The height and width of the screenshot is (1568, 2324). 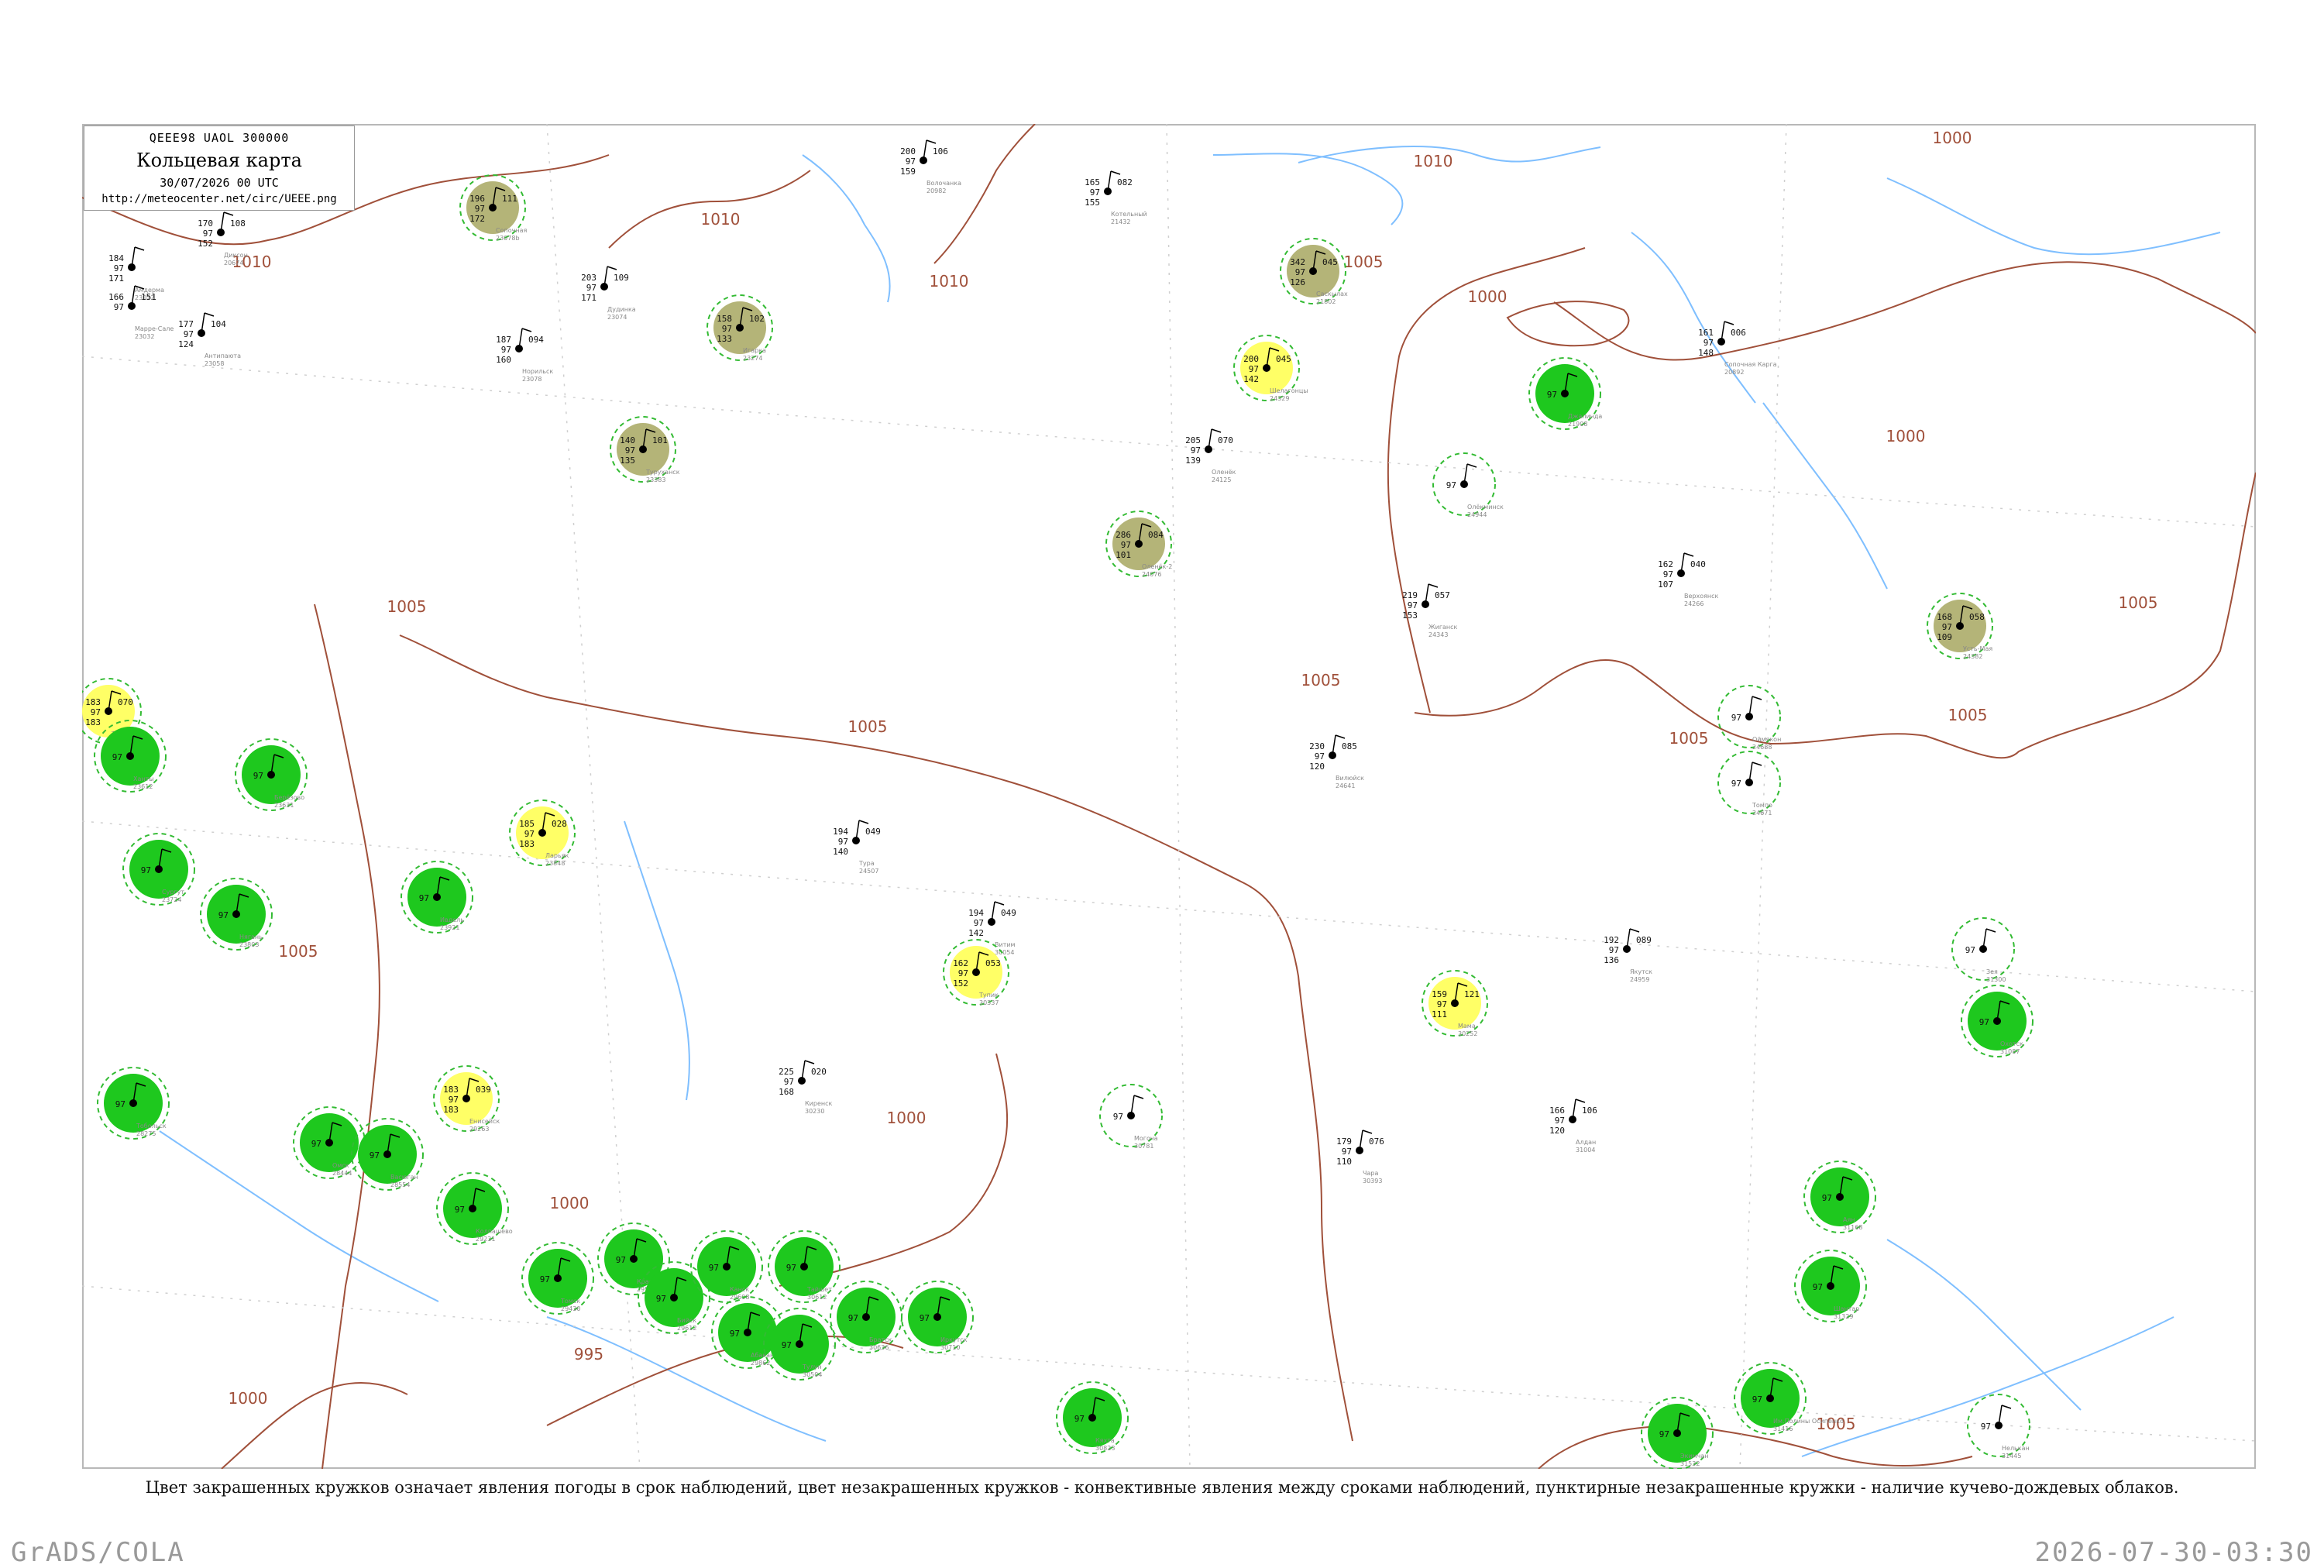 I want to click on station-23274: 158 102 13397 Игарка23274, so click(x=739, y=328).